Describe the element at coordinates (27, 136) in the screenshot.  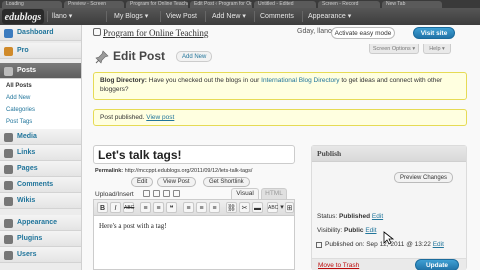
I see `sidebar-item-label: Media` at that location.